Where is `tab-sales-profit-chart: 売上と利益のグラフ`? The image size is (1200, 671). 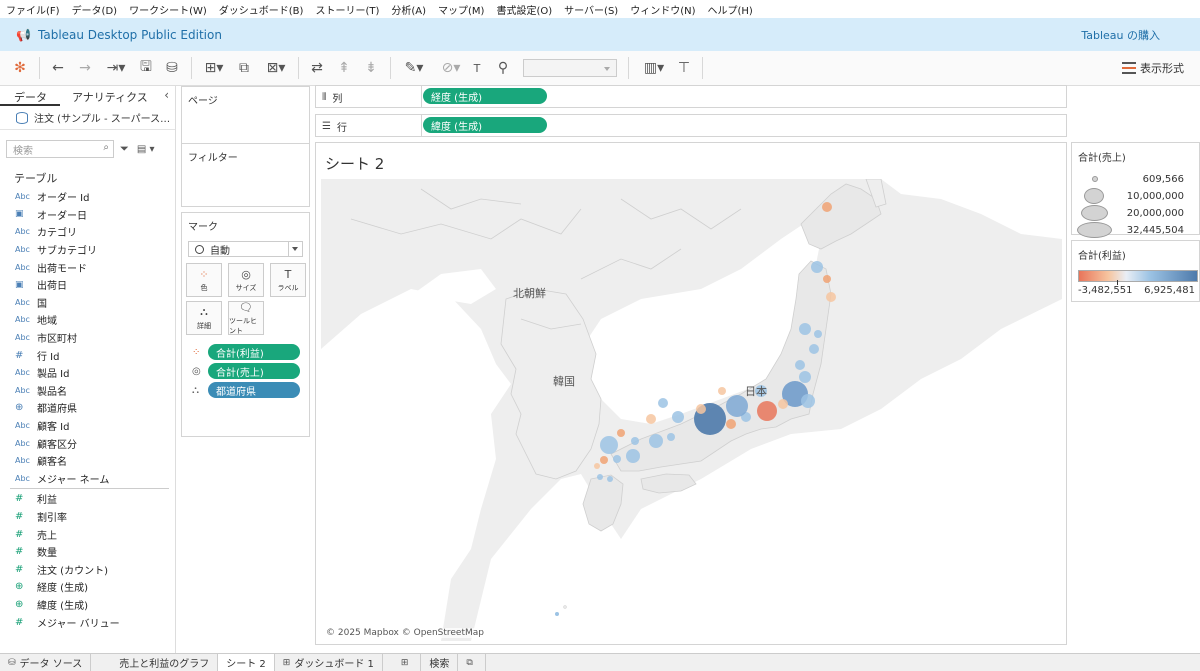 tab-sales-profit-chart: 売上と利益のグラフ is located at coordinates (165, 662).